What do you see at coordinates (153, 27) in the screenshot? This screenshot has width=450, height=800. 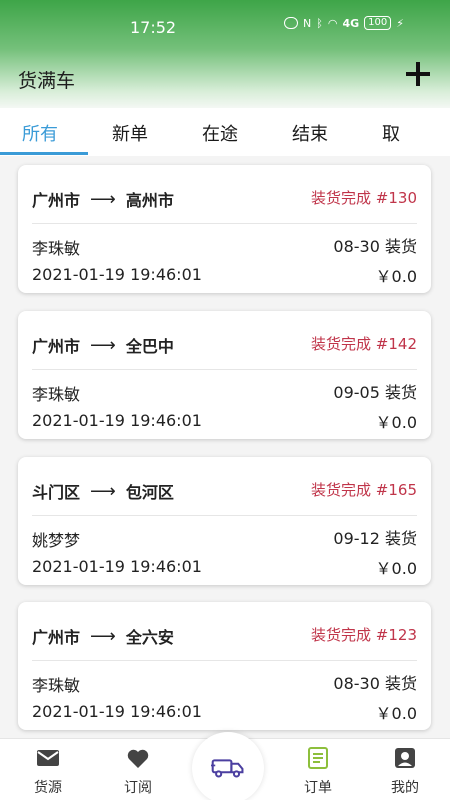 I see `status-time: 17:52` at bounding box center [153, 27].